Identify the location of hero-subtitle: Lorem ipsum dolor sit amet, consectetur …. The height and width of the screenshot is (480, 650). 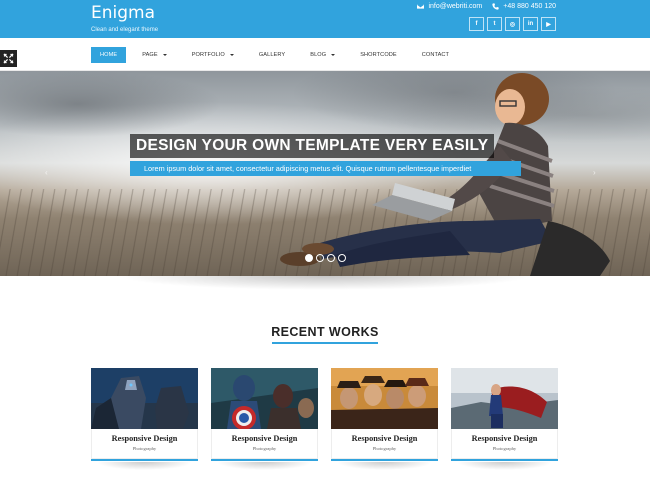
(325, 168).